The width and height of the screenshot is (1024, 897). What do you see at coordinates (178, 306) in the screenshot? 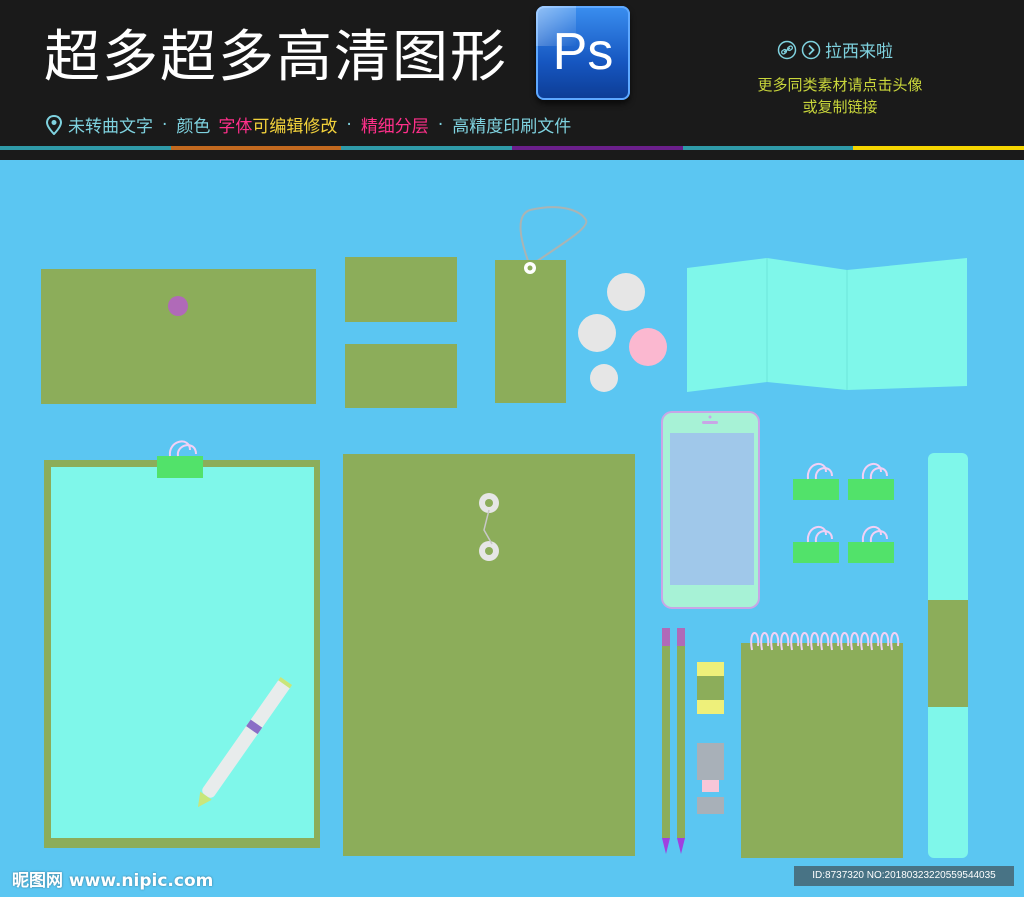
I see `envelope-seal` at bounding box center [178, 306].